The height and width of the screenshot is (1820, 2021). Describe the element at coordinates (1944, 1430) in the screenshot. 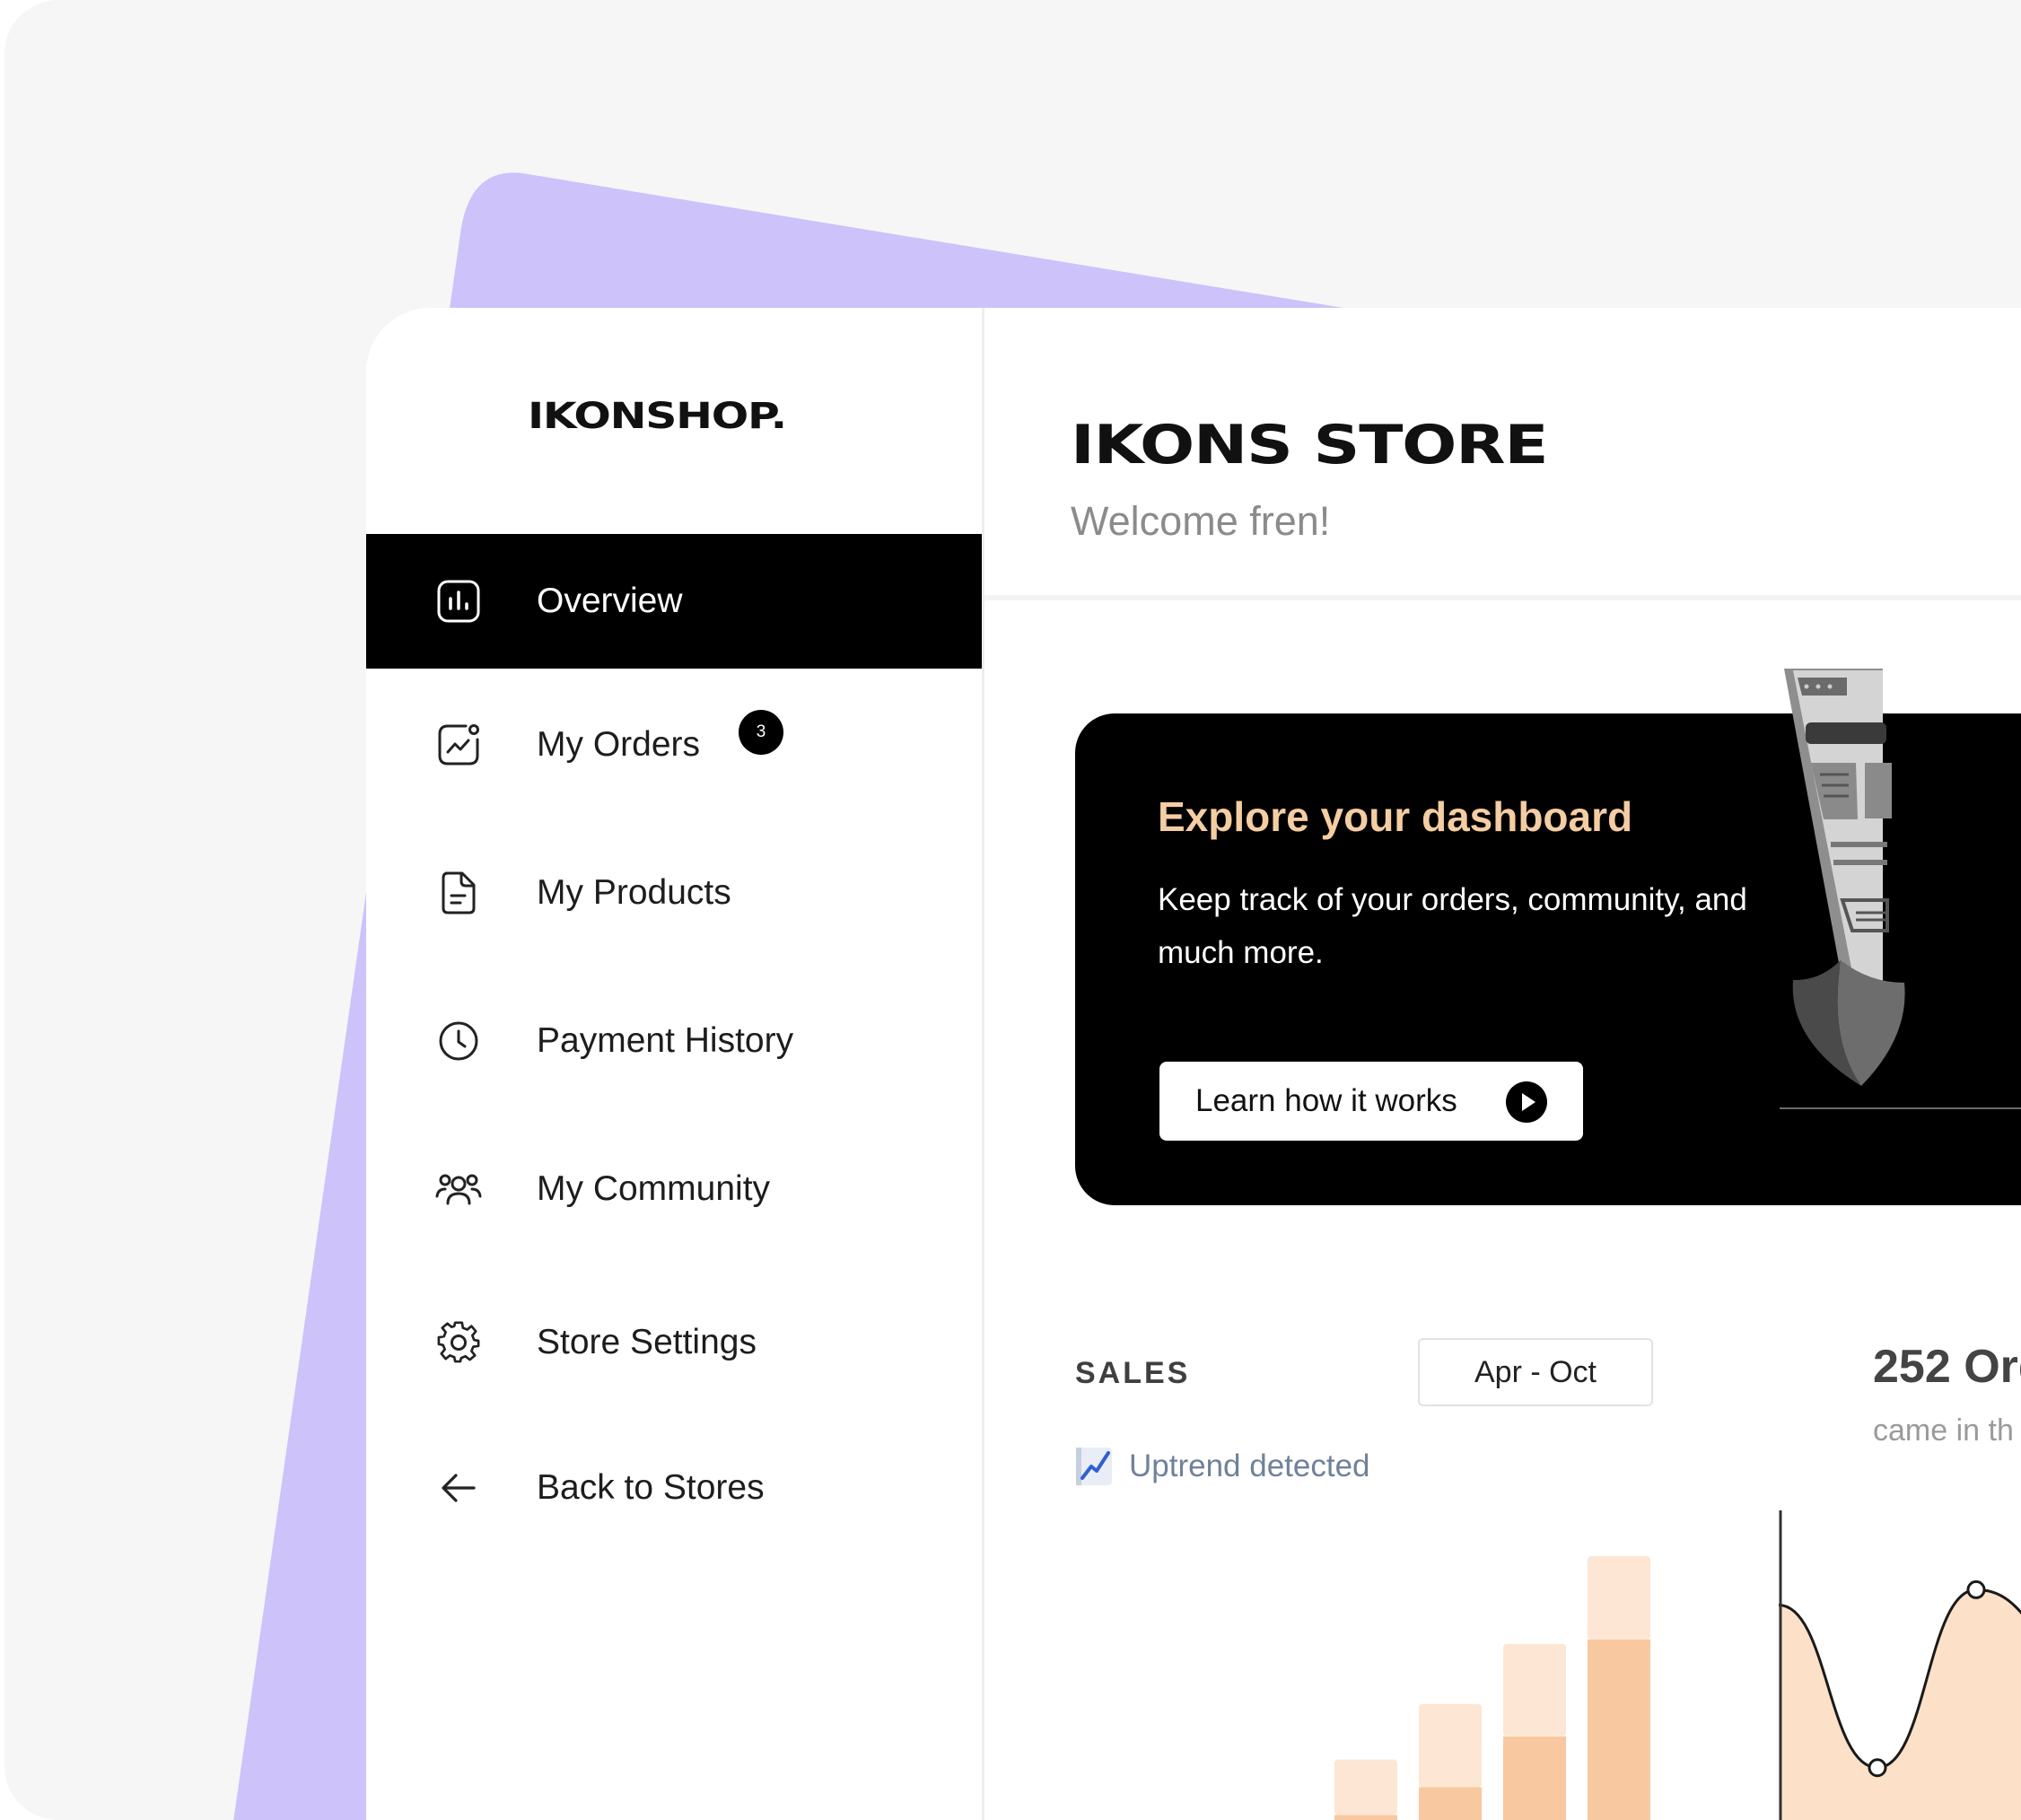

I see `orders-subtext: came in th` at that location.